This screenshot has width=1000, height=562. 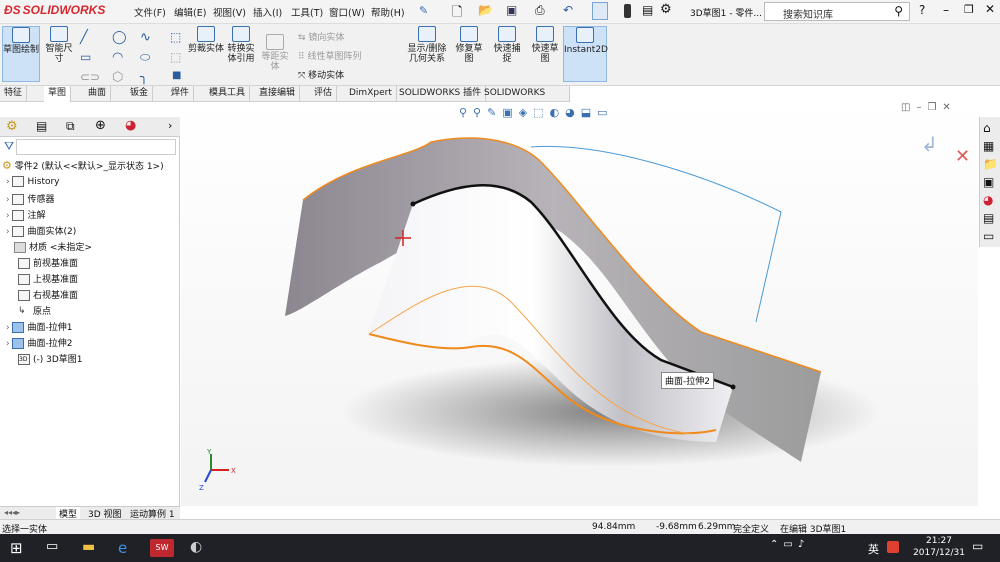 I want to click on tree-filter-input, so click(x=96, y=147).